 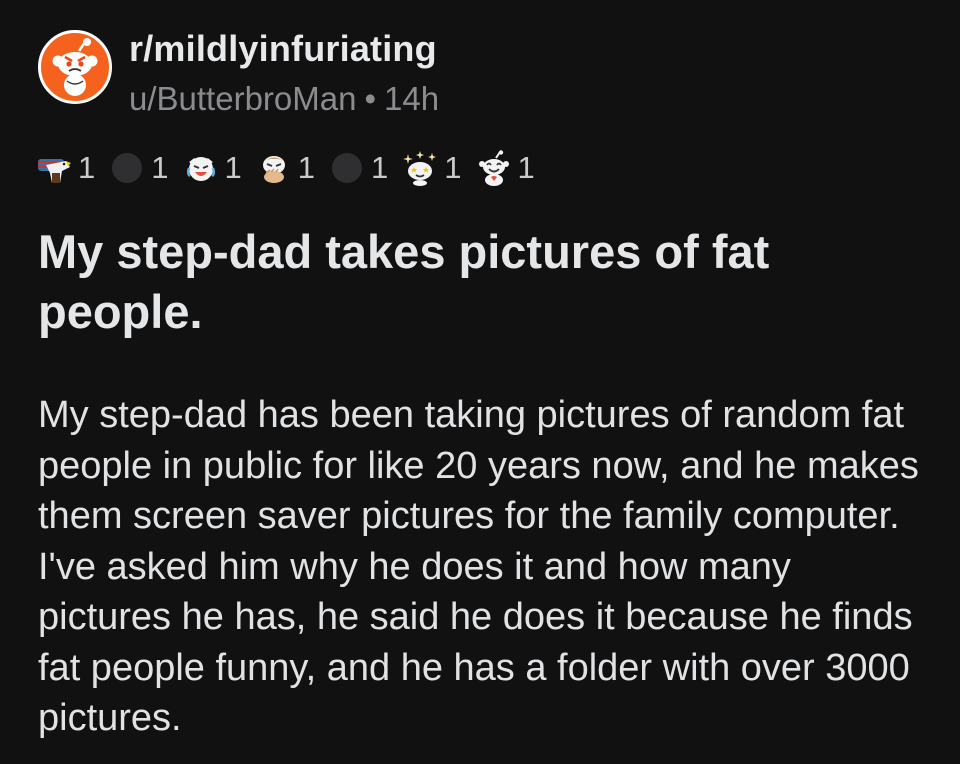 What do you see at coordinates (54, 168) in the screenshot?
I see `eagle-award-icon` at bounding box center [54, 168].